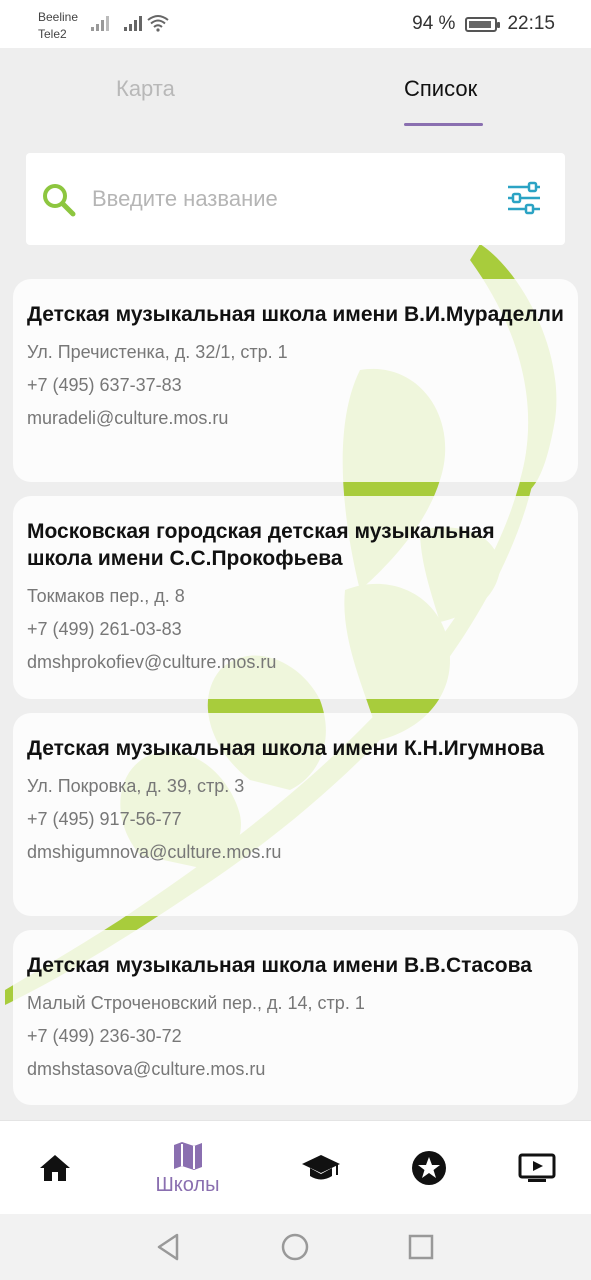 This screenshot has width=591, height=1280. I want to click on home-icon, so click(55, 1168).